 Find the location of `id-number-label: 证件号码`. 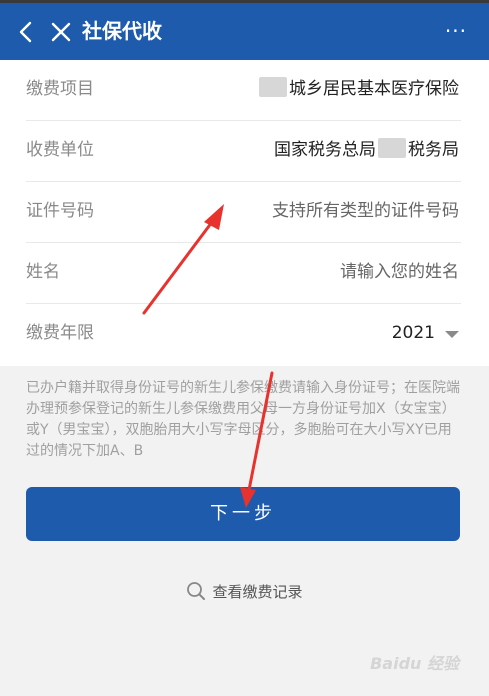

id-number-label: 证件号码 is located at coordinates (60, 211).